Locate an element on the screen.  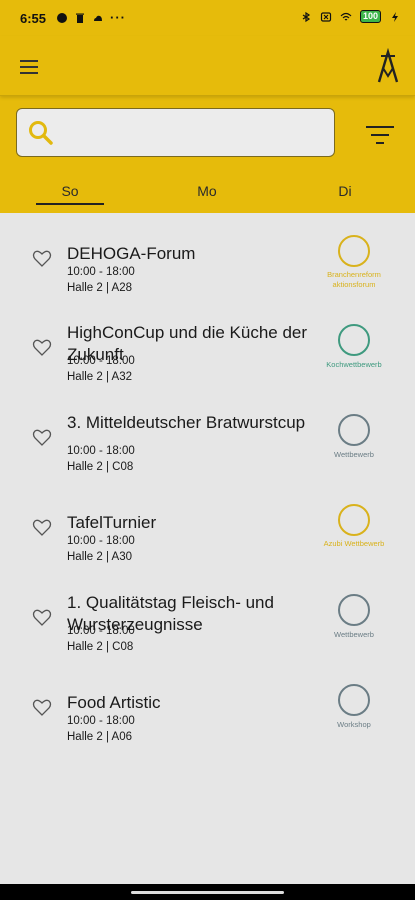
event-title: 3. Mitteldeutscher Bratwurstcup is located at coordinates (186, 422).